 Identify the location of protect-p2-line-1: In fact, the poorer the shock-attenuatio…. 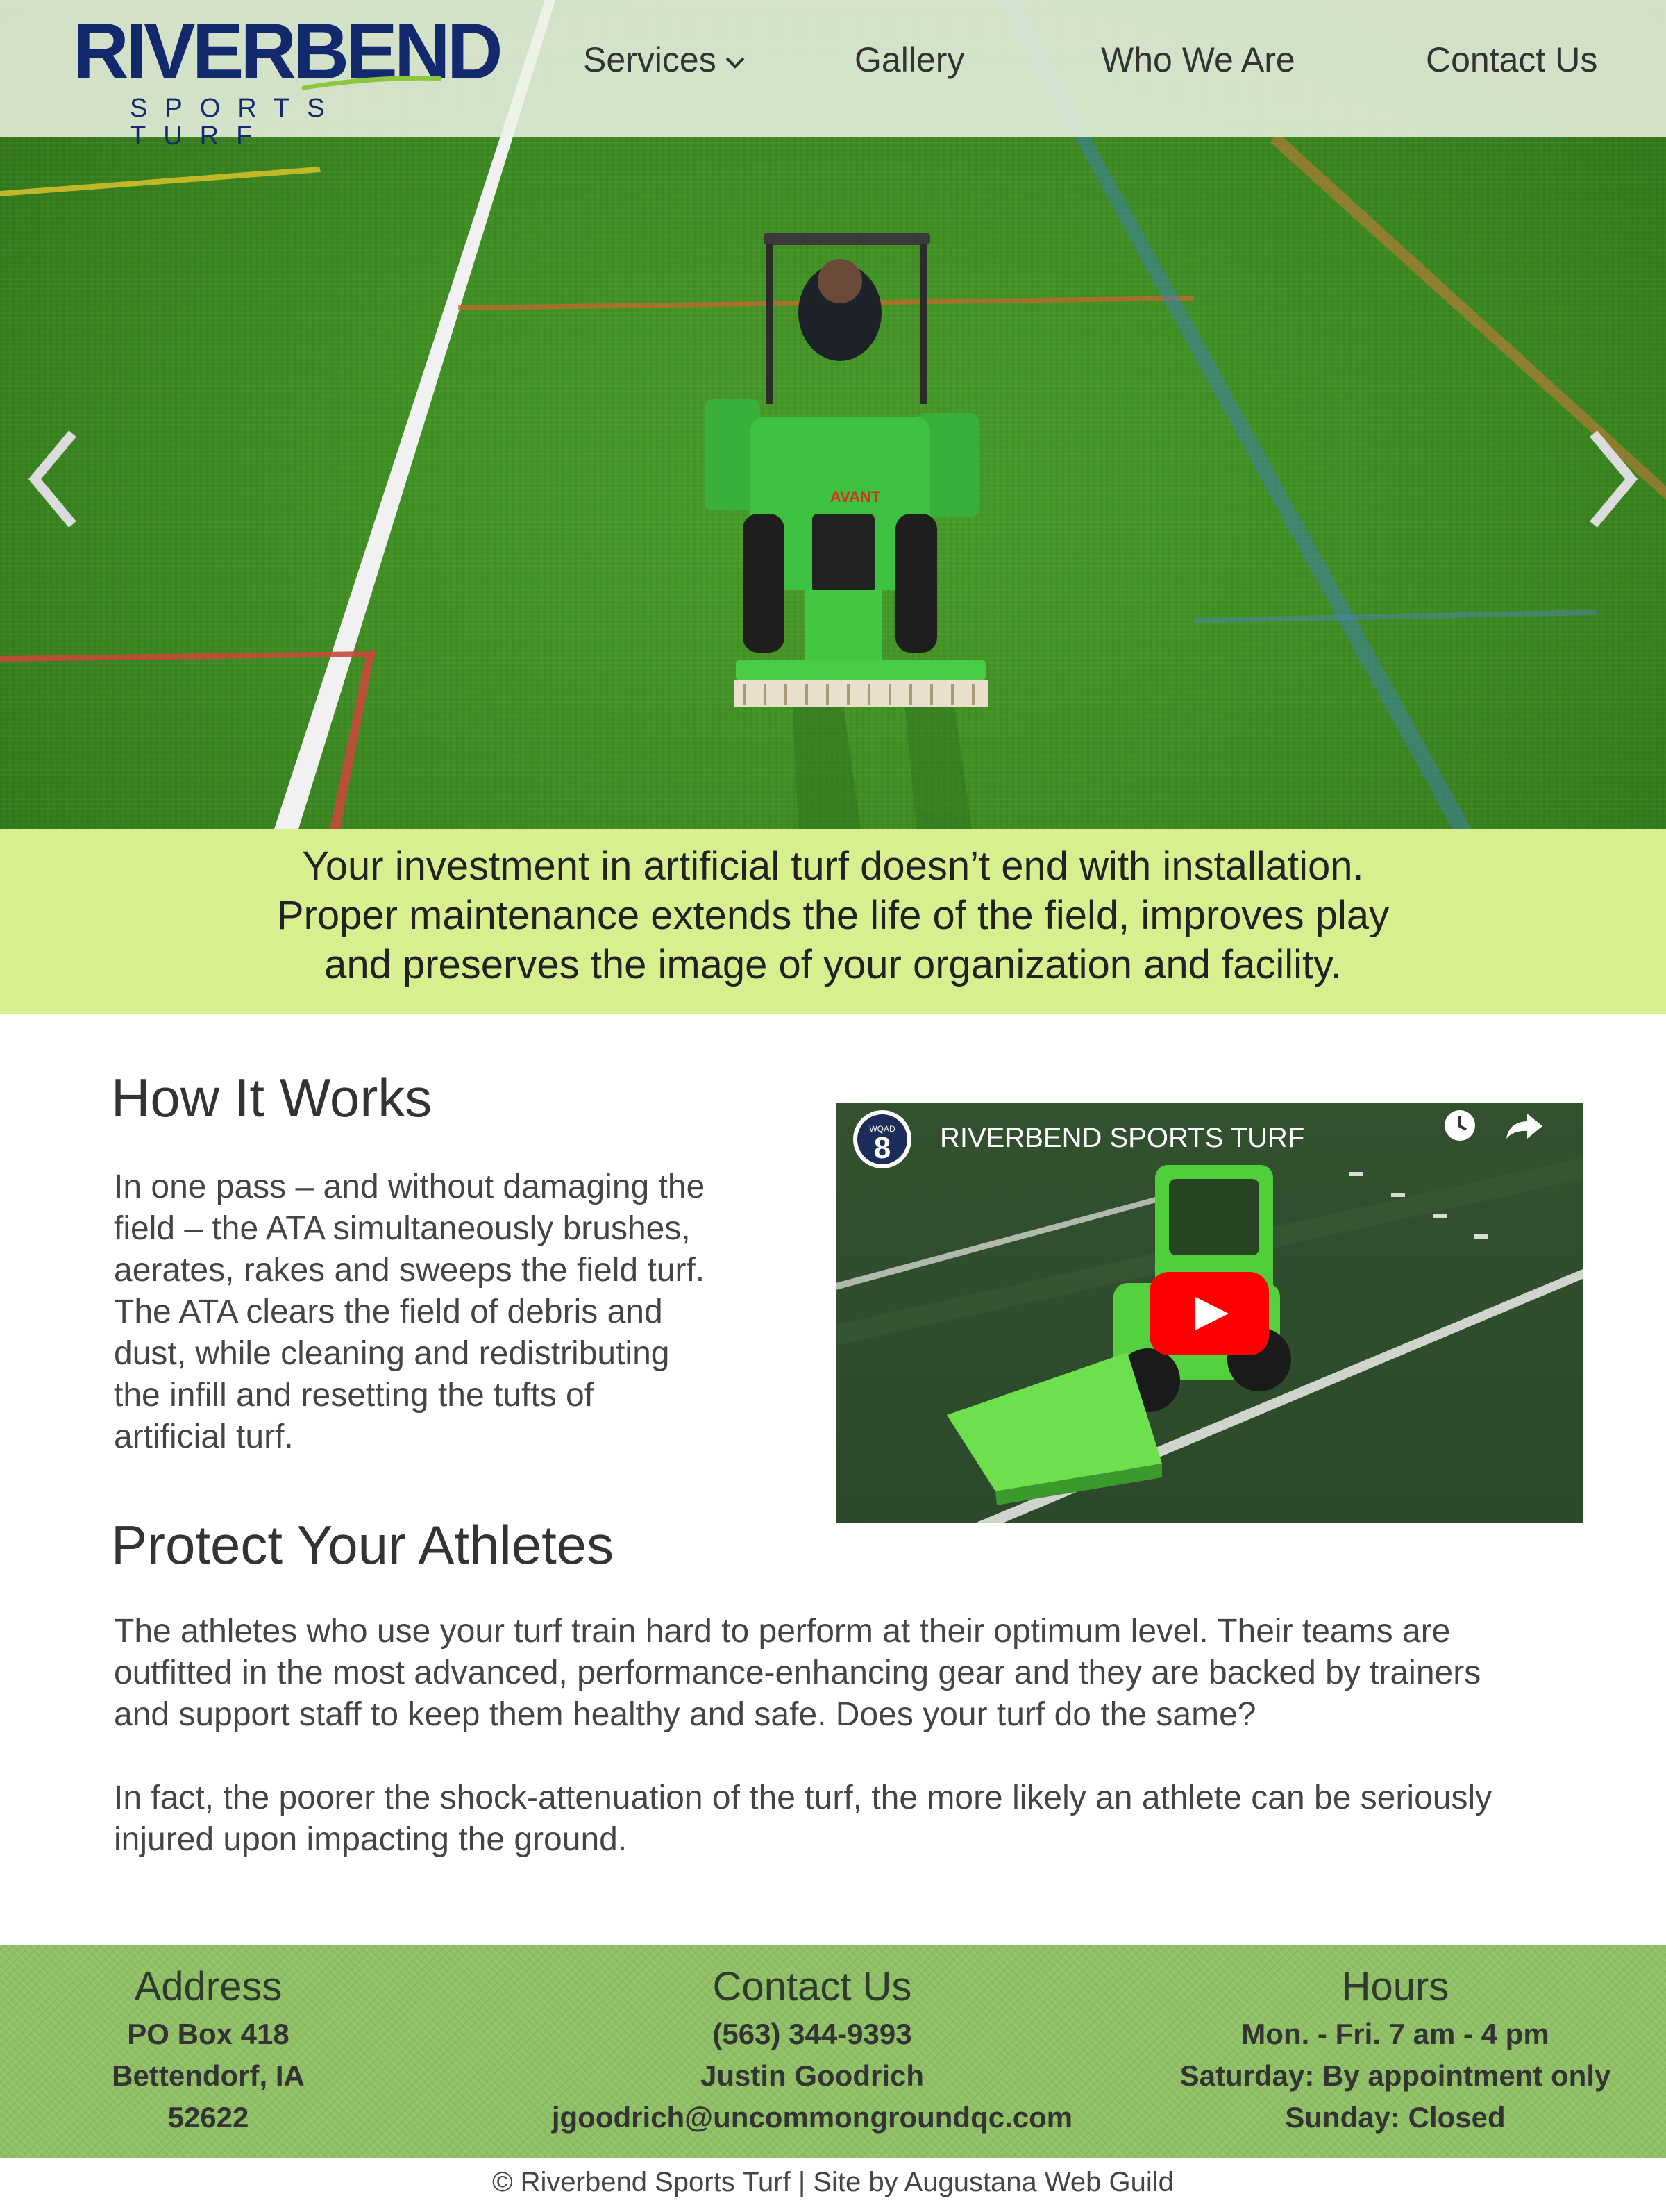
(803, 1797).